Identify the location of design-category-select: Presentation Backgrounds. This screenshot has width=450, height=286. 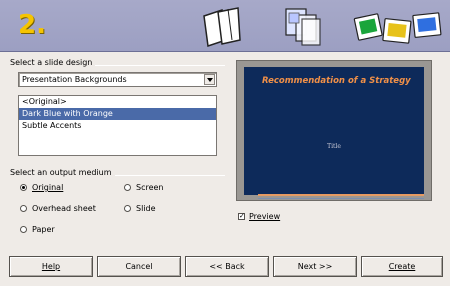
(117, 79).